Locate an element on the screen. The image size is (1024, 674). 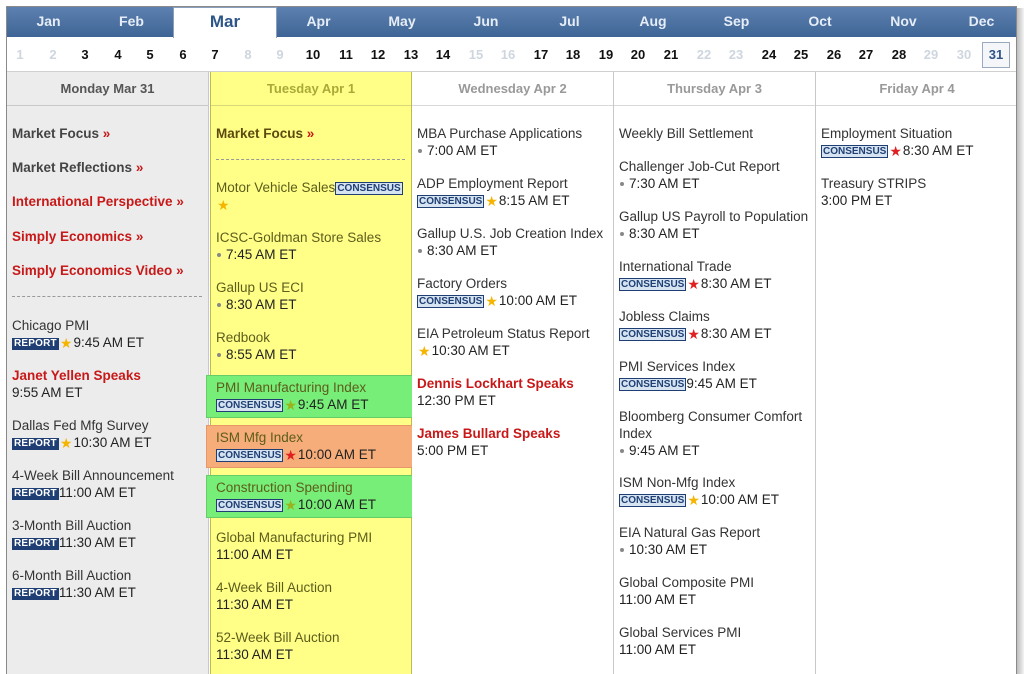
day-number-15: 15 is located at coordinates (476, 54).